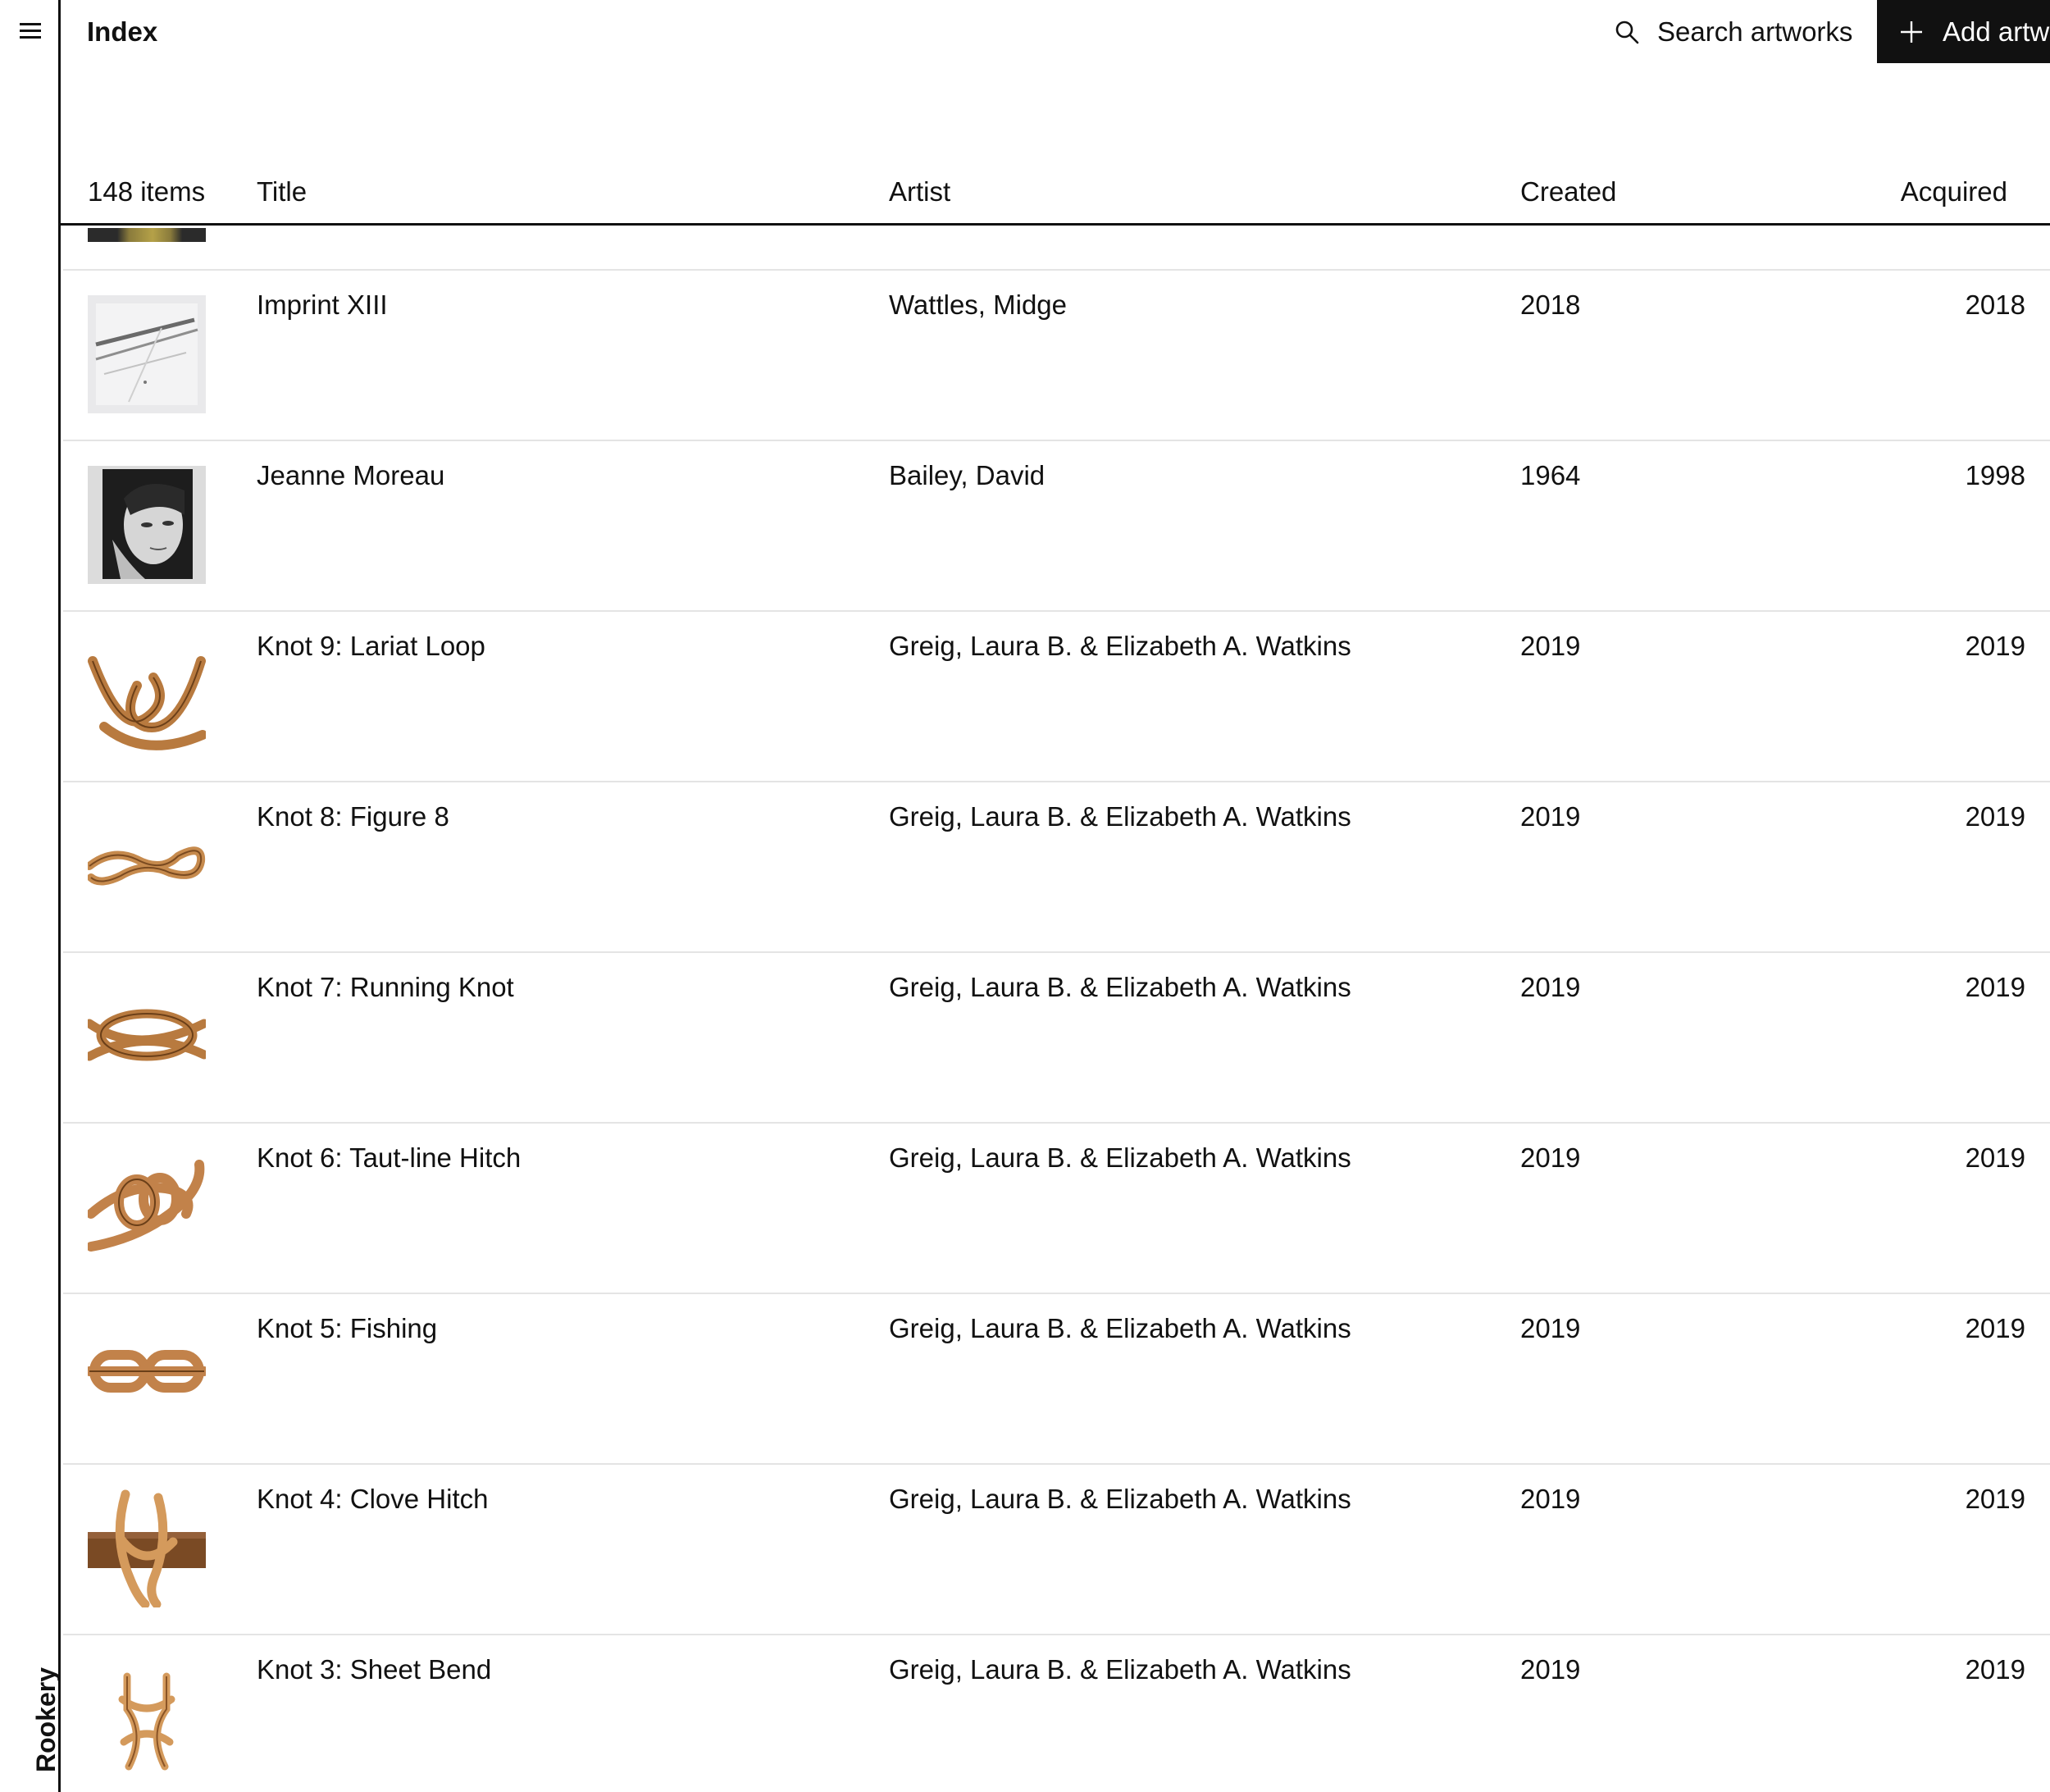 The width and height of the screenshot is (2050, 1792). Describe the element at coordinates (919, 191) in the screenshot. I see `column-header-artist: Artist` at that location.